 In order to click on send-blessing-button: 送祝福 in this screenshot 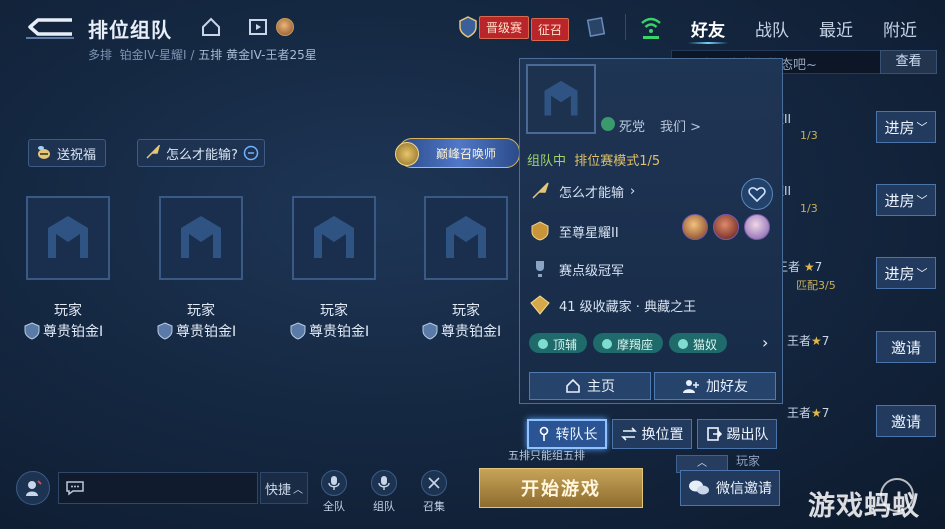, I will do `click(67, 153)`.